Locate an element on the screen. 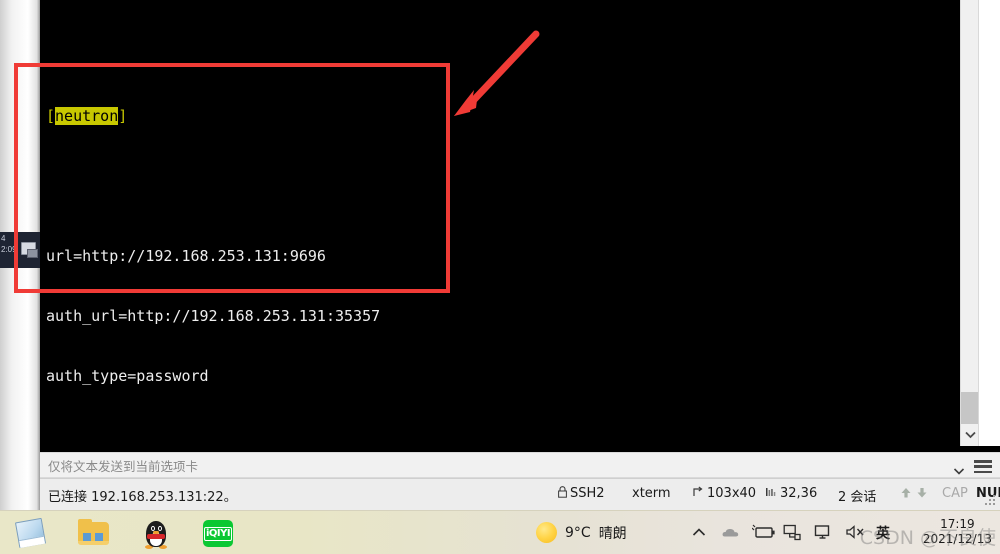  transfer-indicators is located at coordinates (916, 494).